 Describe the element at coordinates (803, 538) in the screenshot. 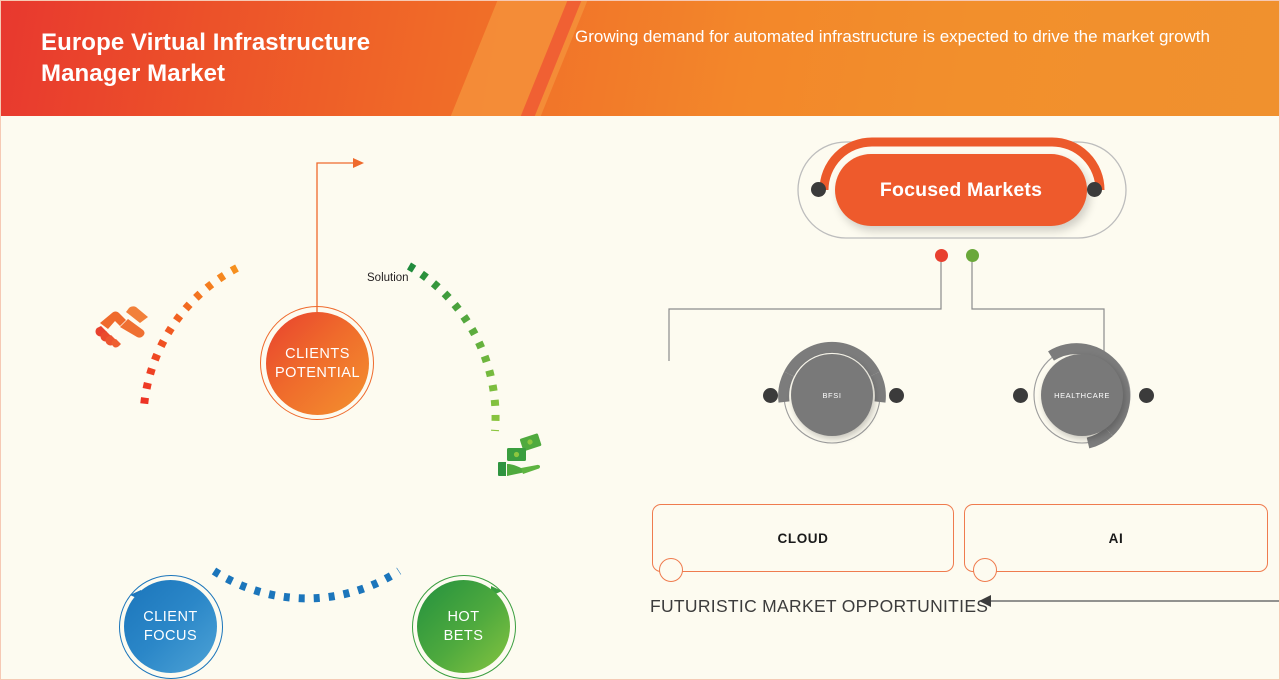

I see `opportunity-box-cloud: CLOUD` at that location.